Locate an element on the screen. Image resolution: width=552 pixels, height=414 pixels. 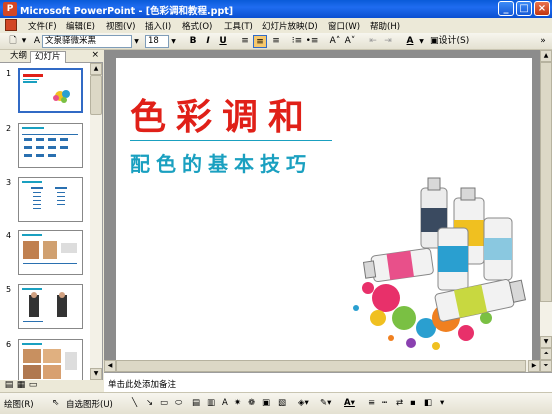
wordart-icon: A is located at coordinates (225, 403).